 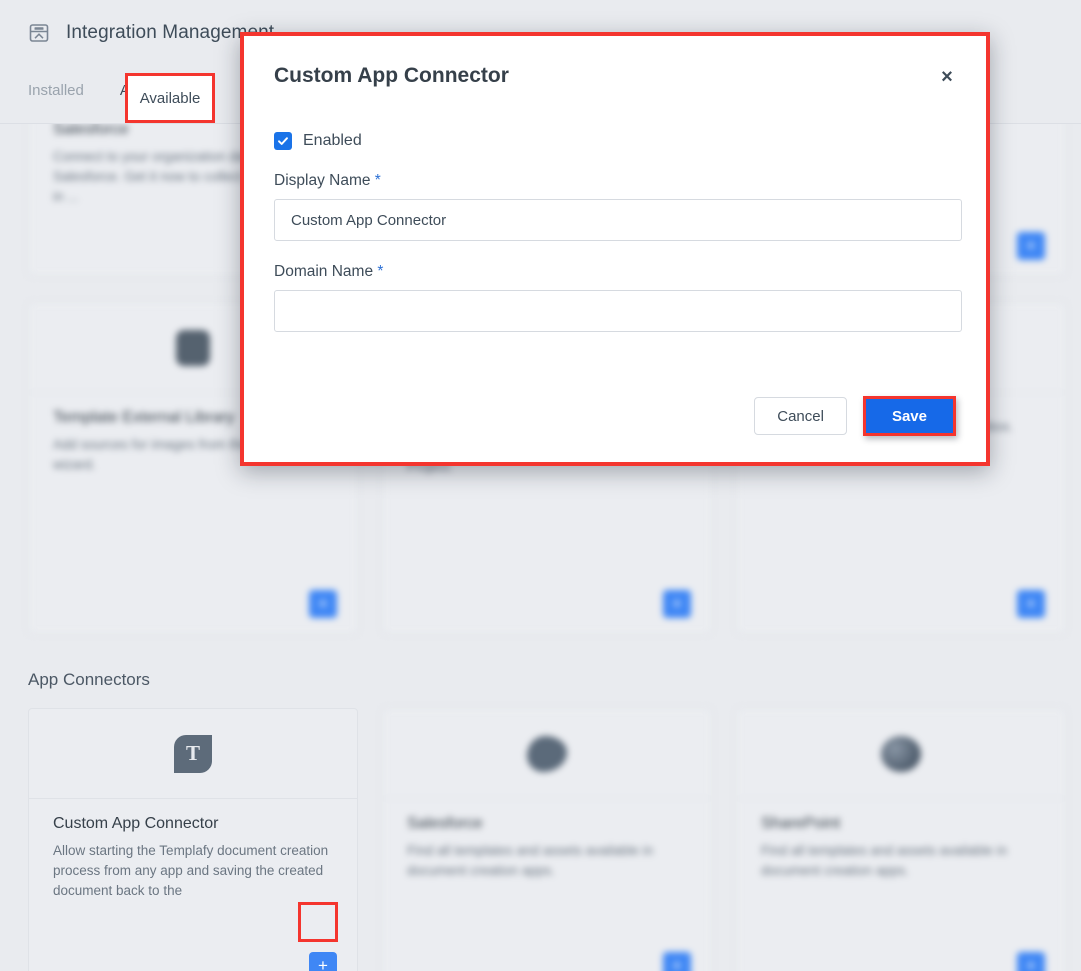 What do you see at coordinates (136, 823) in the screenshot?
I see `card-title: Custom App Connector` at bounding box center [136, 823].